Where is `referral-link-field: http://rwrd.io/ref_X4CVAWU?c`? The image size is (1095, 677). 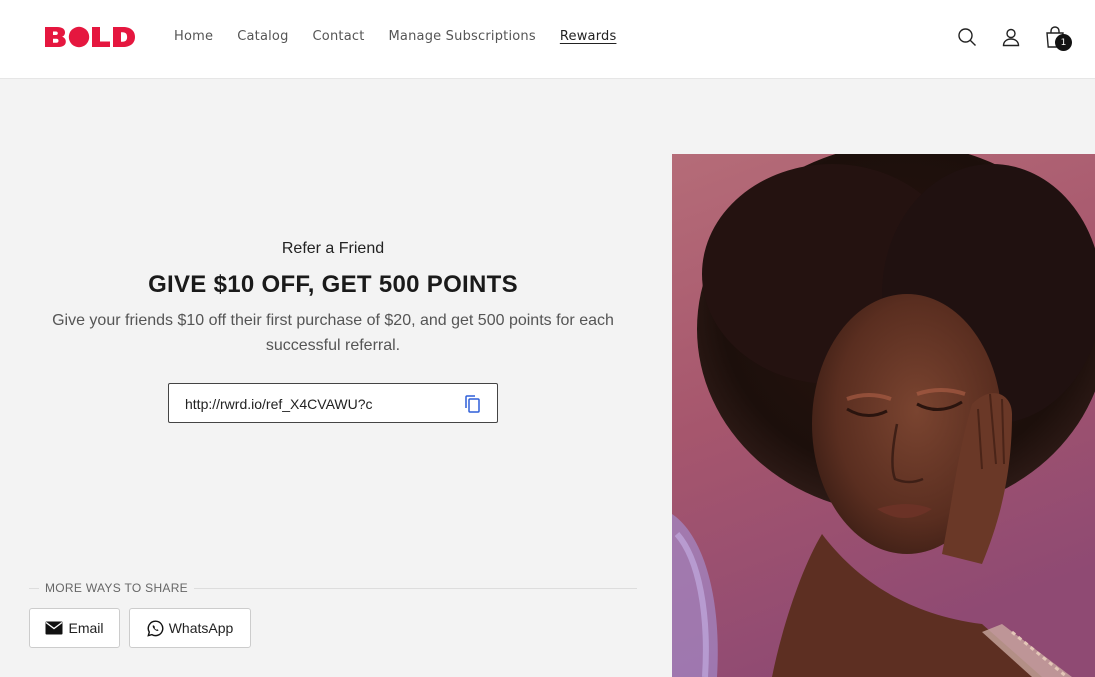
referral-link-field: http://rwrd.io/ref_X4CVAWU?c is located at coordinates (333, 403).